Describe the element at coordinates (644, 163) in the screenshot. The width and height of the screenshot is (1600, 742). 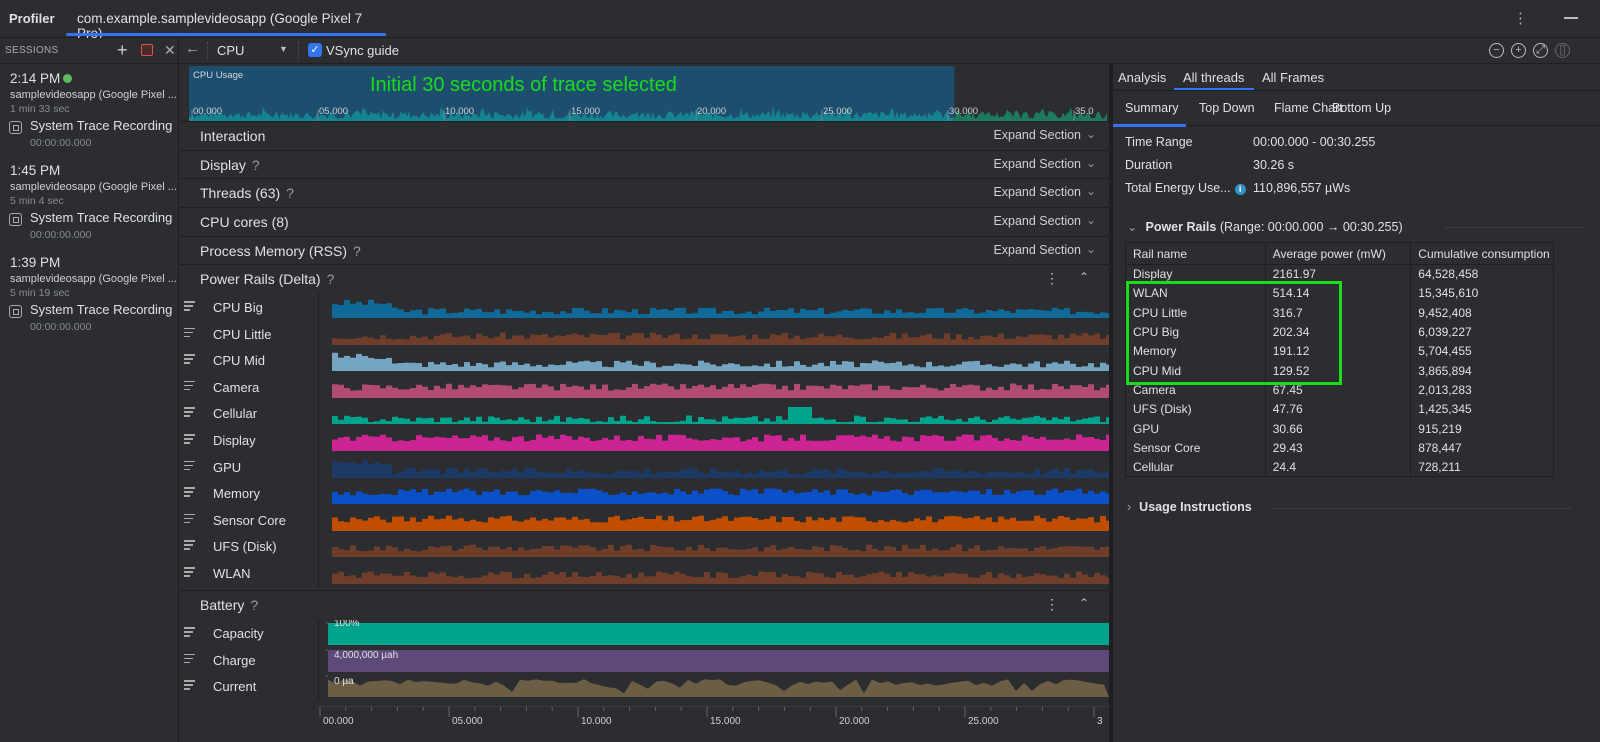
I see `track-section: Display? Expand Section ⌄` at that location.